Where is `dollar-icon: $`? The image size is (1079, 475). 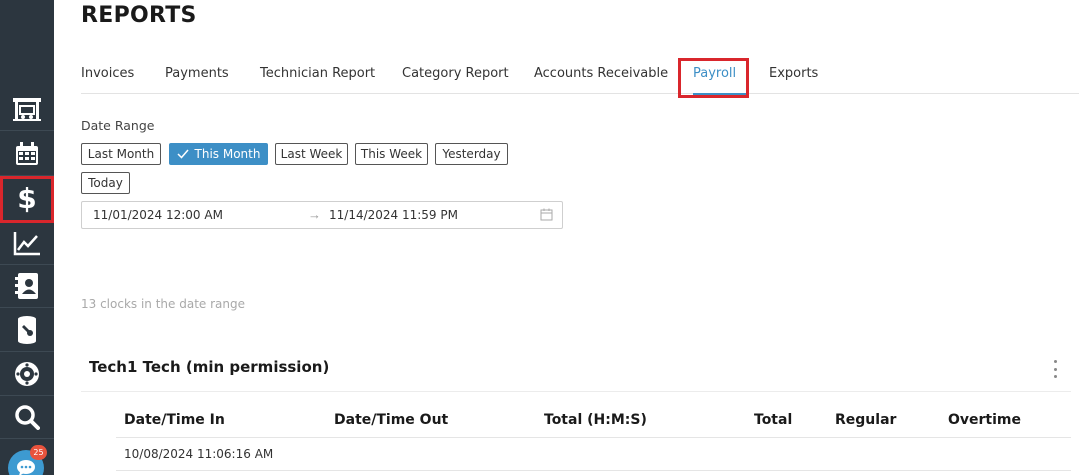
dollar-icon: $ is located at coordinates (27, 198).